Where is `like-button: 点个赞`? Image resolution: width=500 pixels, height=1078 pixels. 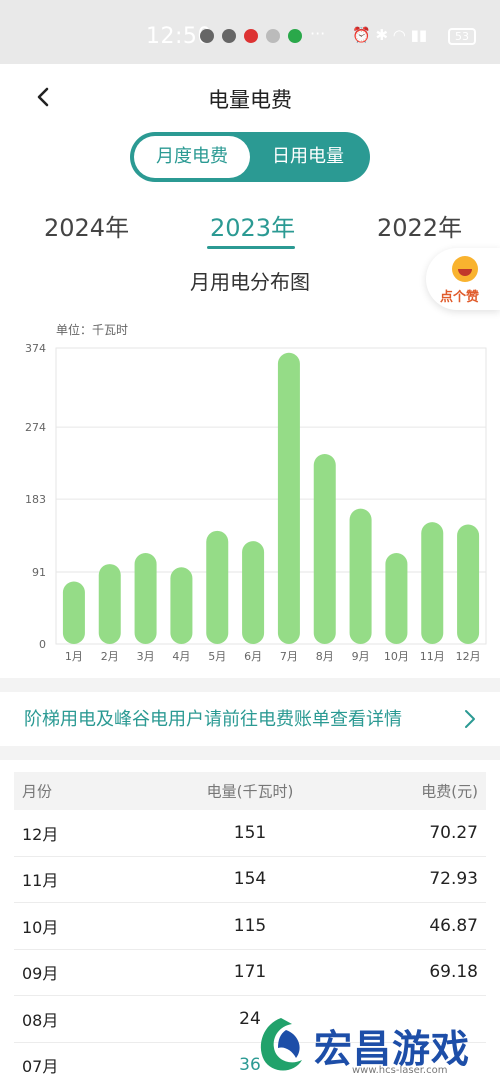
like-button: 点个赞 is located at coordinates (463, 279).